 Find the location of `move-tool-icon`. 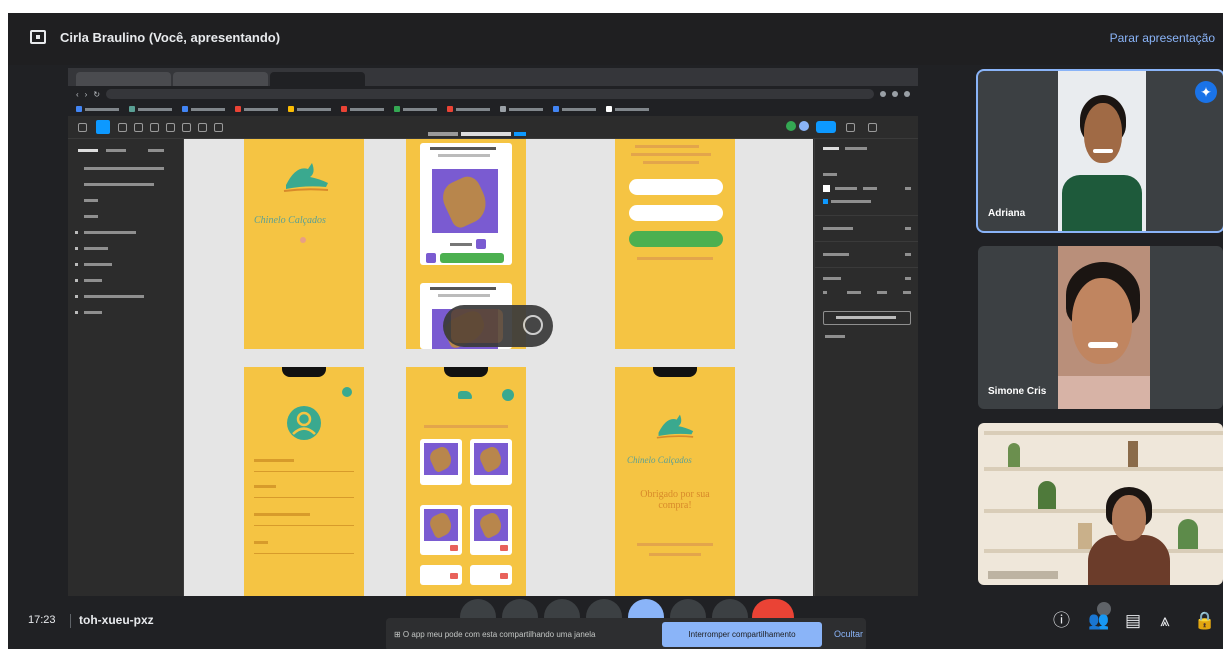

move-tool-icon is located at coordinates (103, 127).